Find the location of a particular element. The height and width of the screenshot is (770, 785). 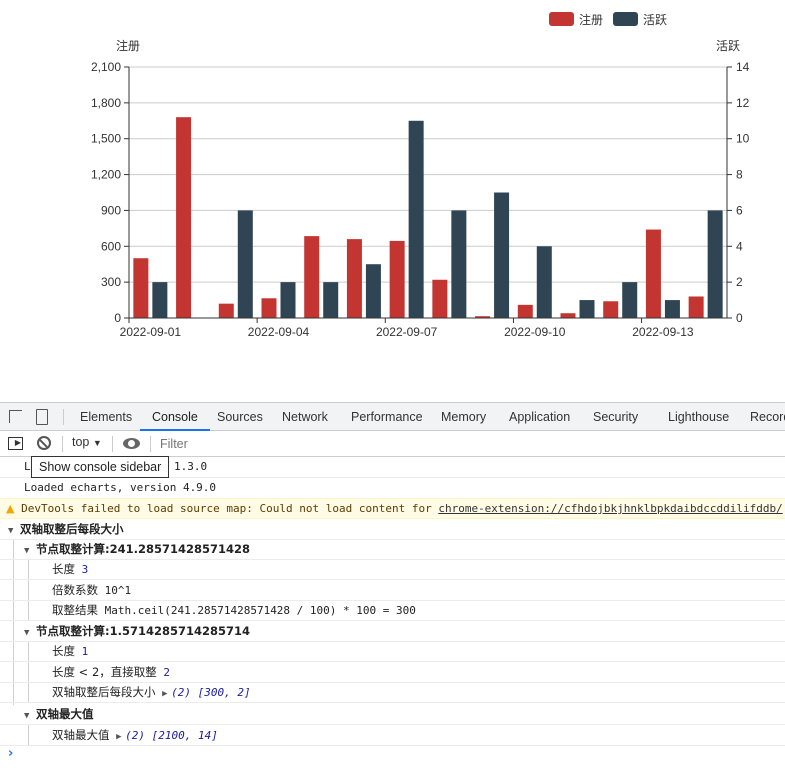

tab-security: Security is located at coordinates (615, 417).